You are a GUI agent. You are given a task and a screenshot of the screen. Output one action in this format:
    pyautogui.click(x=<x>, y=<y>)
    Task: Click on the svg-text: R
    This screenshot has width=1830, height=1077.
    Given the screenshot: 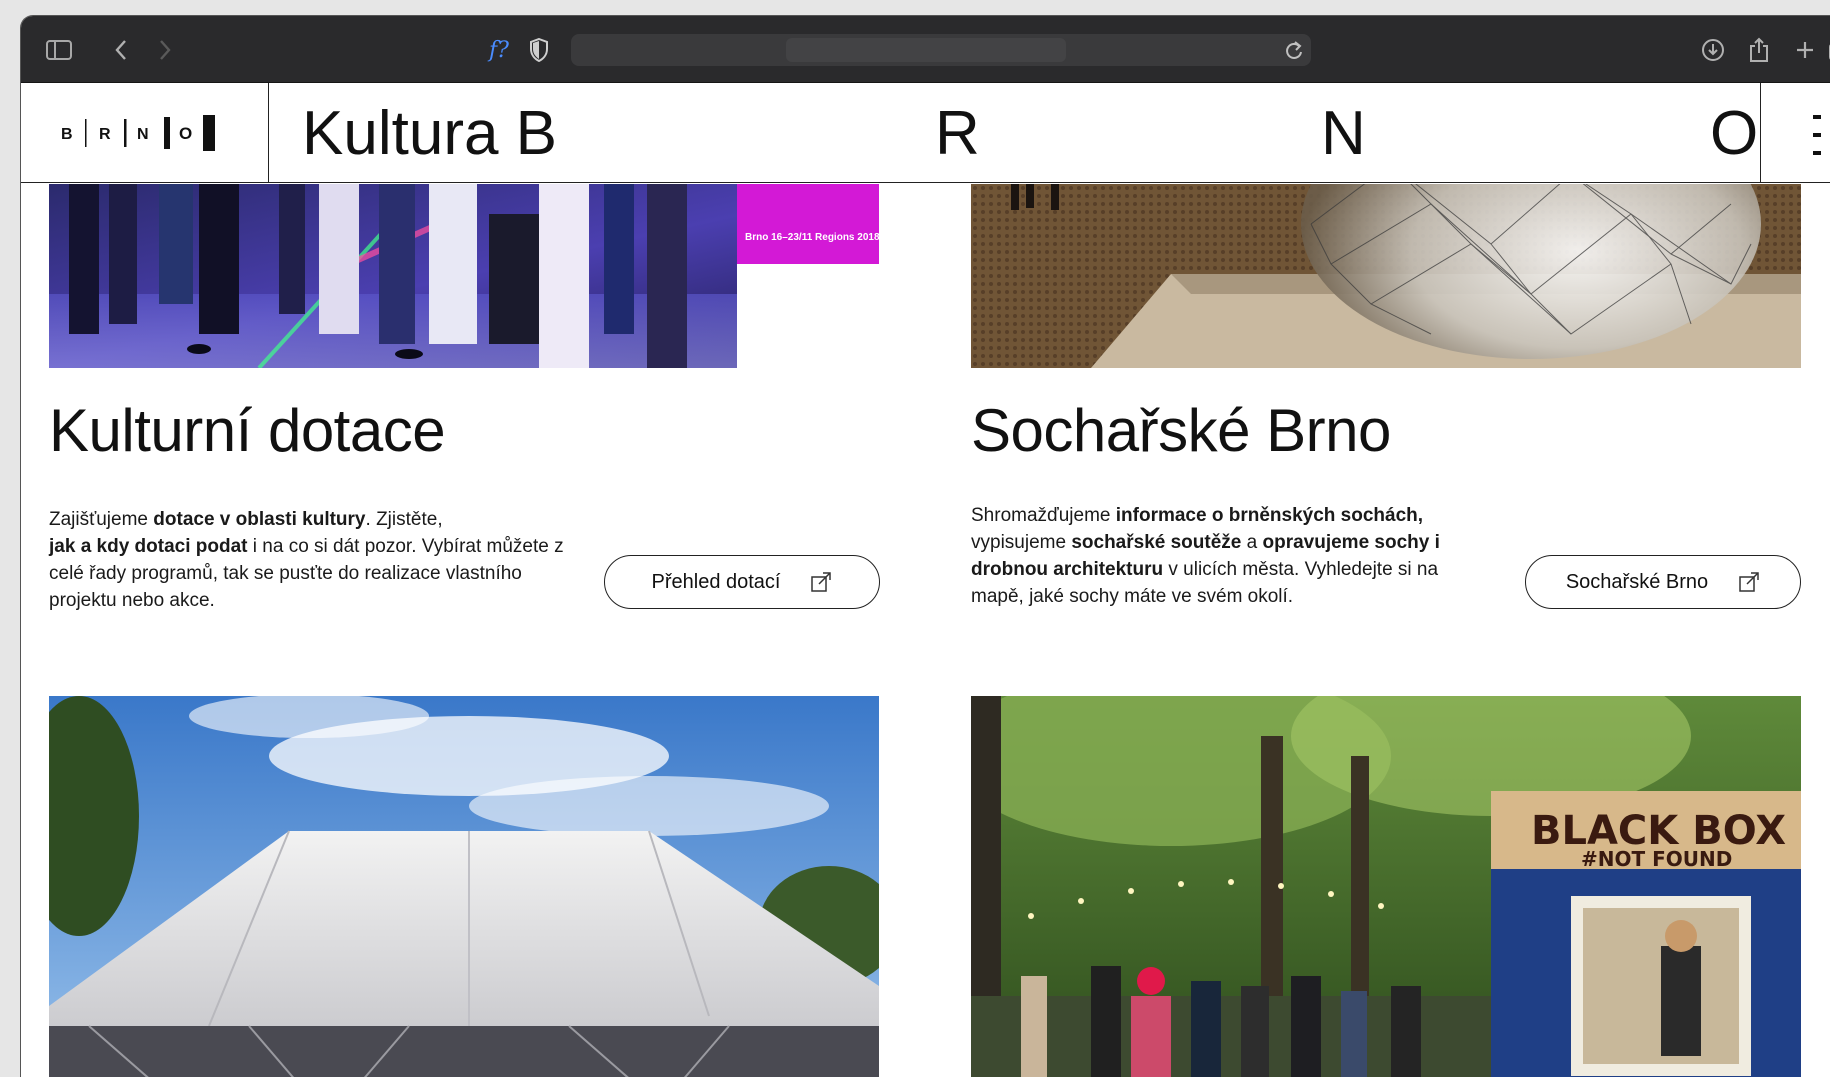 What is the action you would take?
    pyautogui.click(x=105, y=134)
    